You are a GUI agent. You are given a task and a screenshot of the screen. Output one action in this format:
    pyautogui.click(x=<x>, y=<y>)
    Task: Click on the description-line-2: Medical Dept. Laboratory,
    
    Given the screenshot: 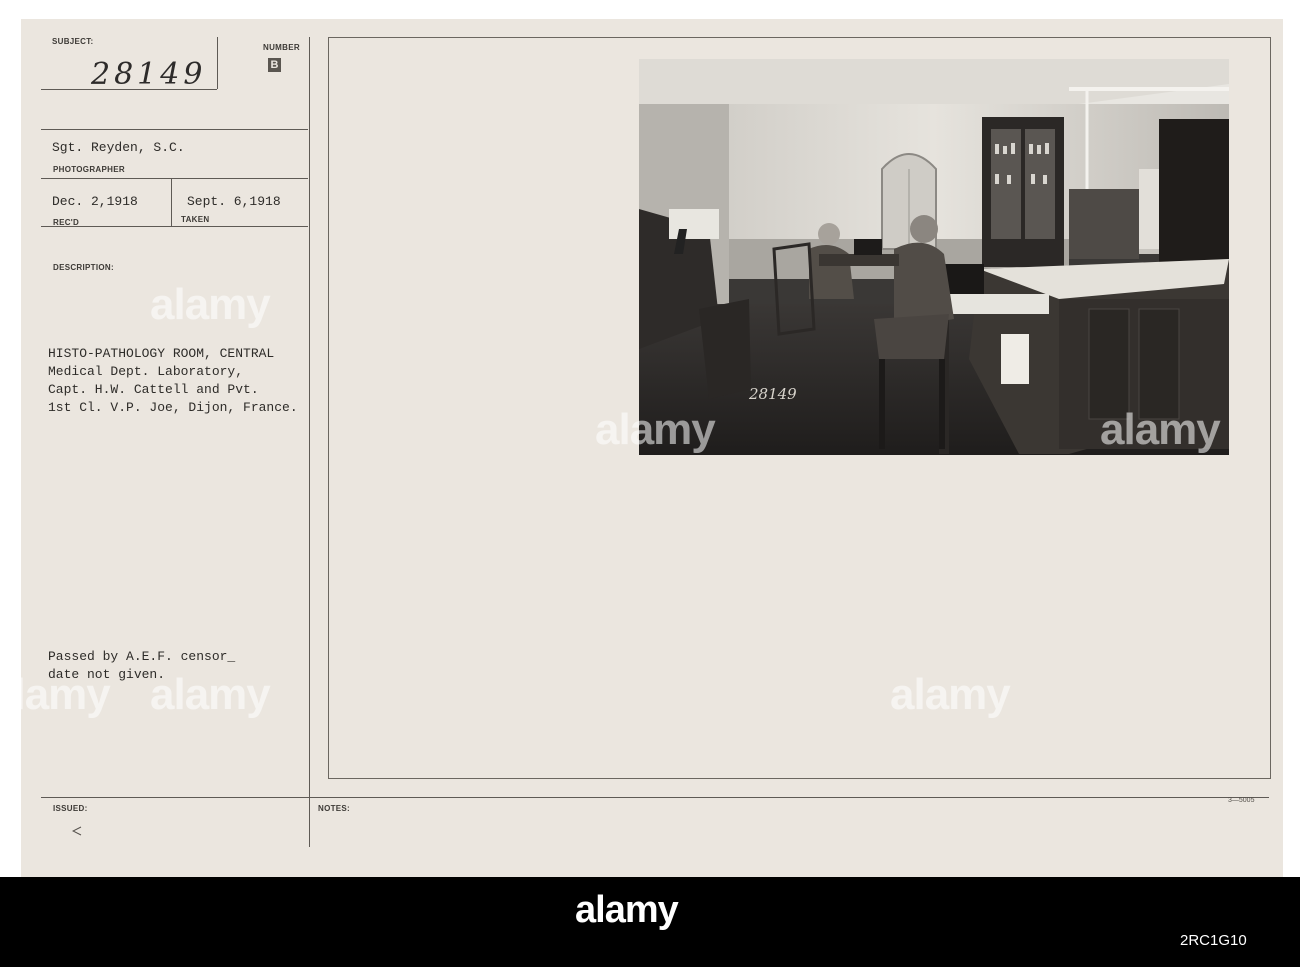 What is the action you would take?
    pyautogui.click(x=146, y=371)
    